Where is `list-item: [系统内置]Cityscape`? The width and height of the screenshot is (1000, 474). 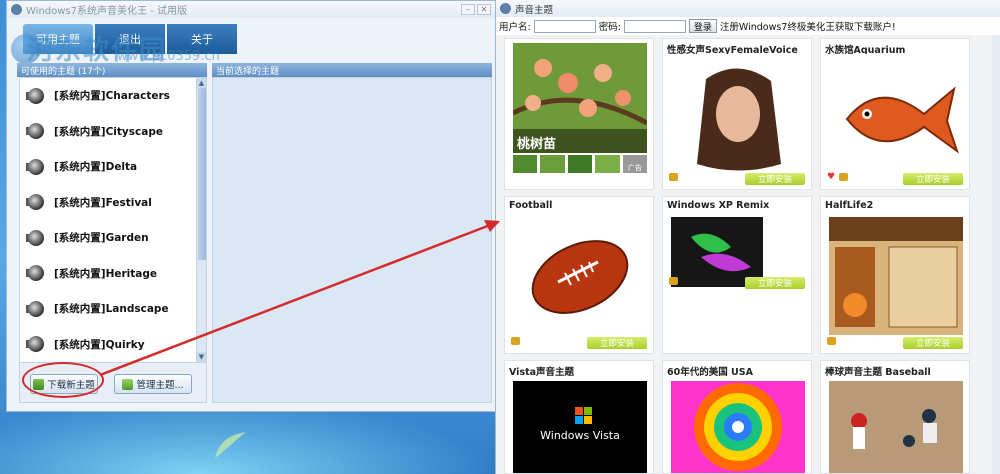
list-item: [系统内置]Cityscape is located at coordinates (113, 132).